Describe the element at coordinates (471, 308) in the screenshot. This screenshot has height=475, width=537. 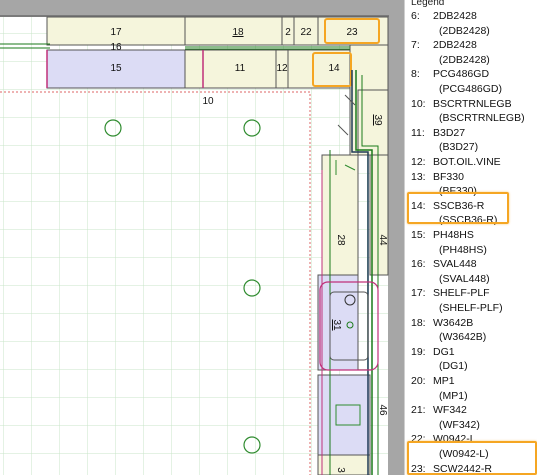
I see `legend-item-subcode: (SHELF-PLF)` at that location.